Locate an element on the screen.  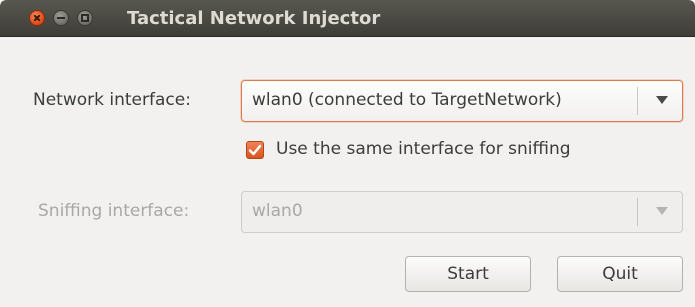
minimize-window-icon is located at coordinates (61, 18).